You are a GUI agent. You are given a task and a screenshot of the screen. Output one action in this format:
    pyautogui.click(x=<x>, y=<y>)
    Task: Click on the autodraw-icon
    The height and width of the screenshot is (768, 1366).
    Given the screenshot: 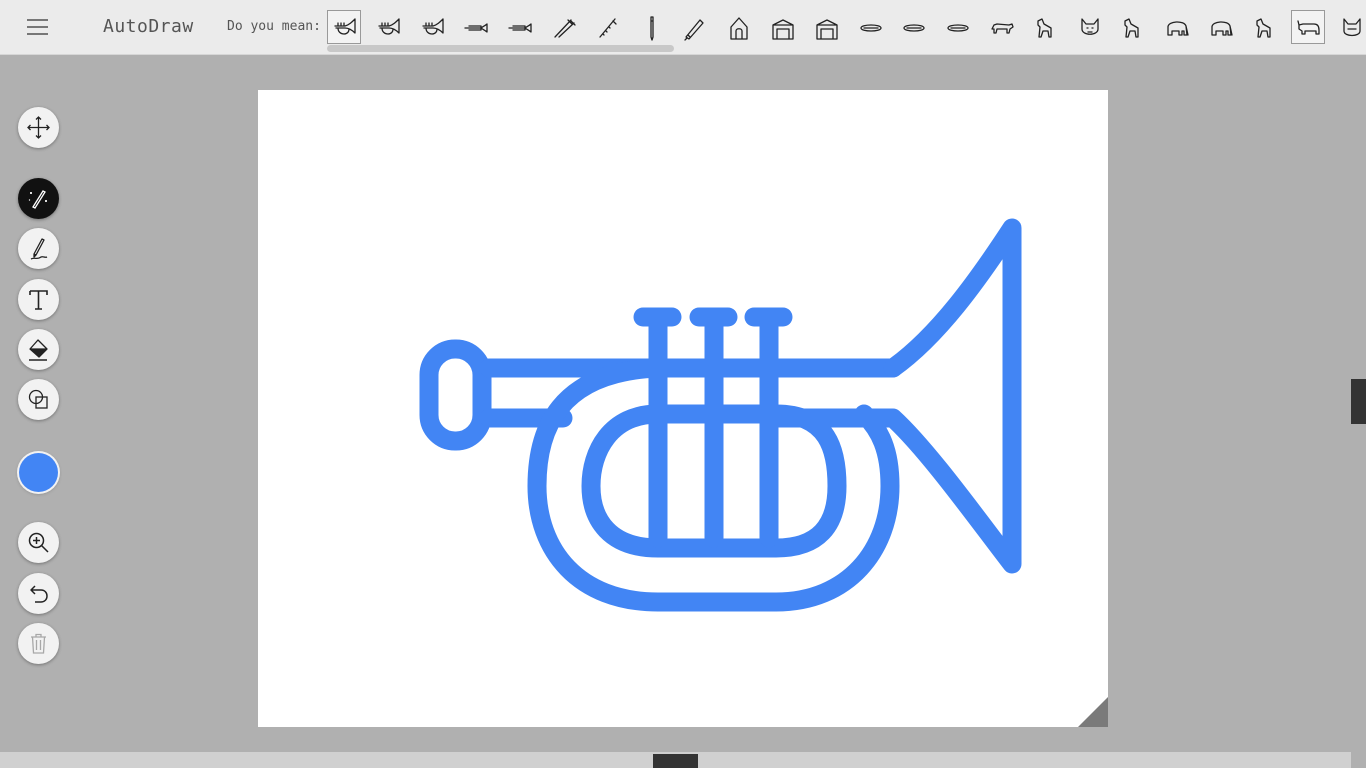 What is the action you would take?
    pyautogui.click(x=37, y=199)
    